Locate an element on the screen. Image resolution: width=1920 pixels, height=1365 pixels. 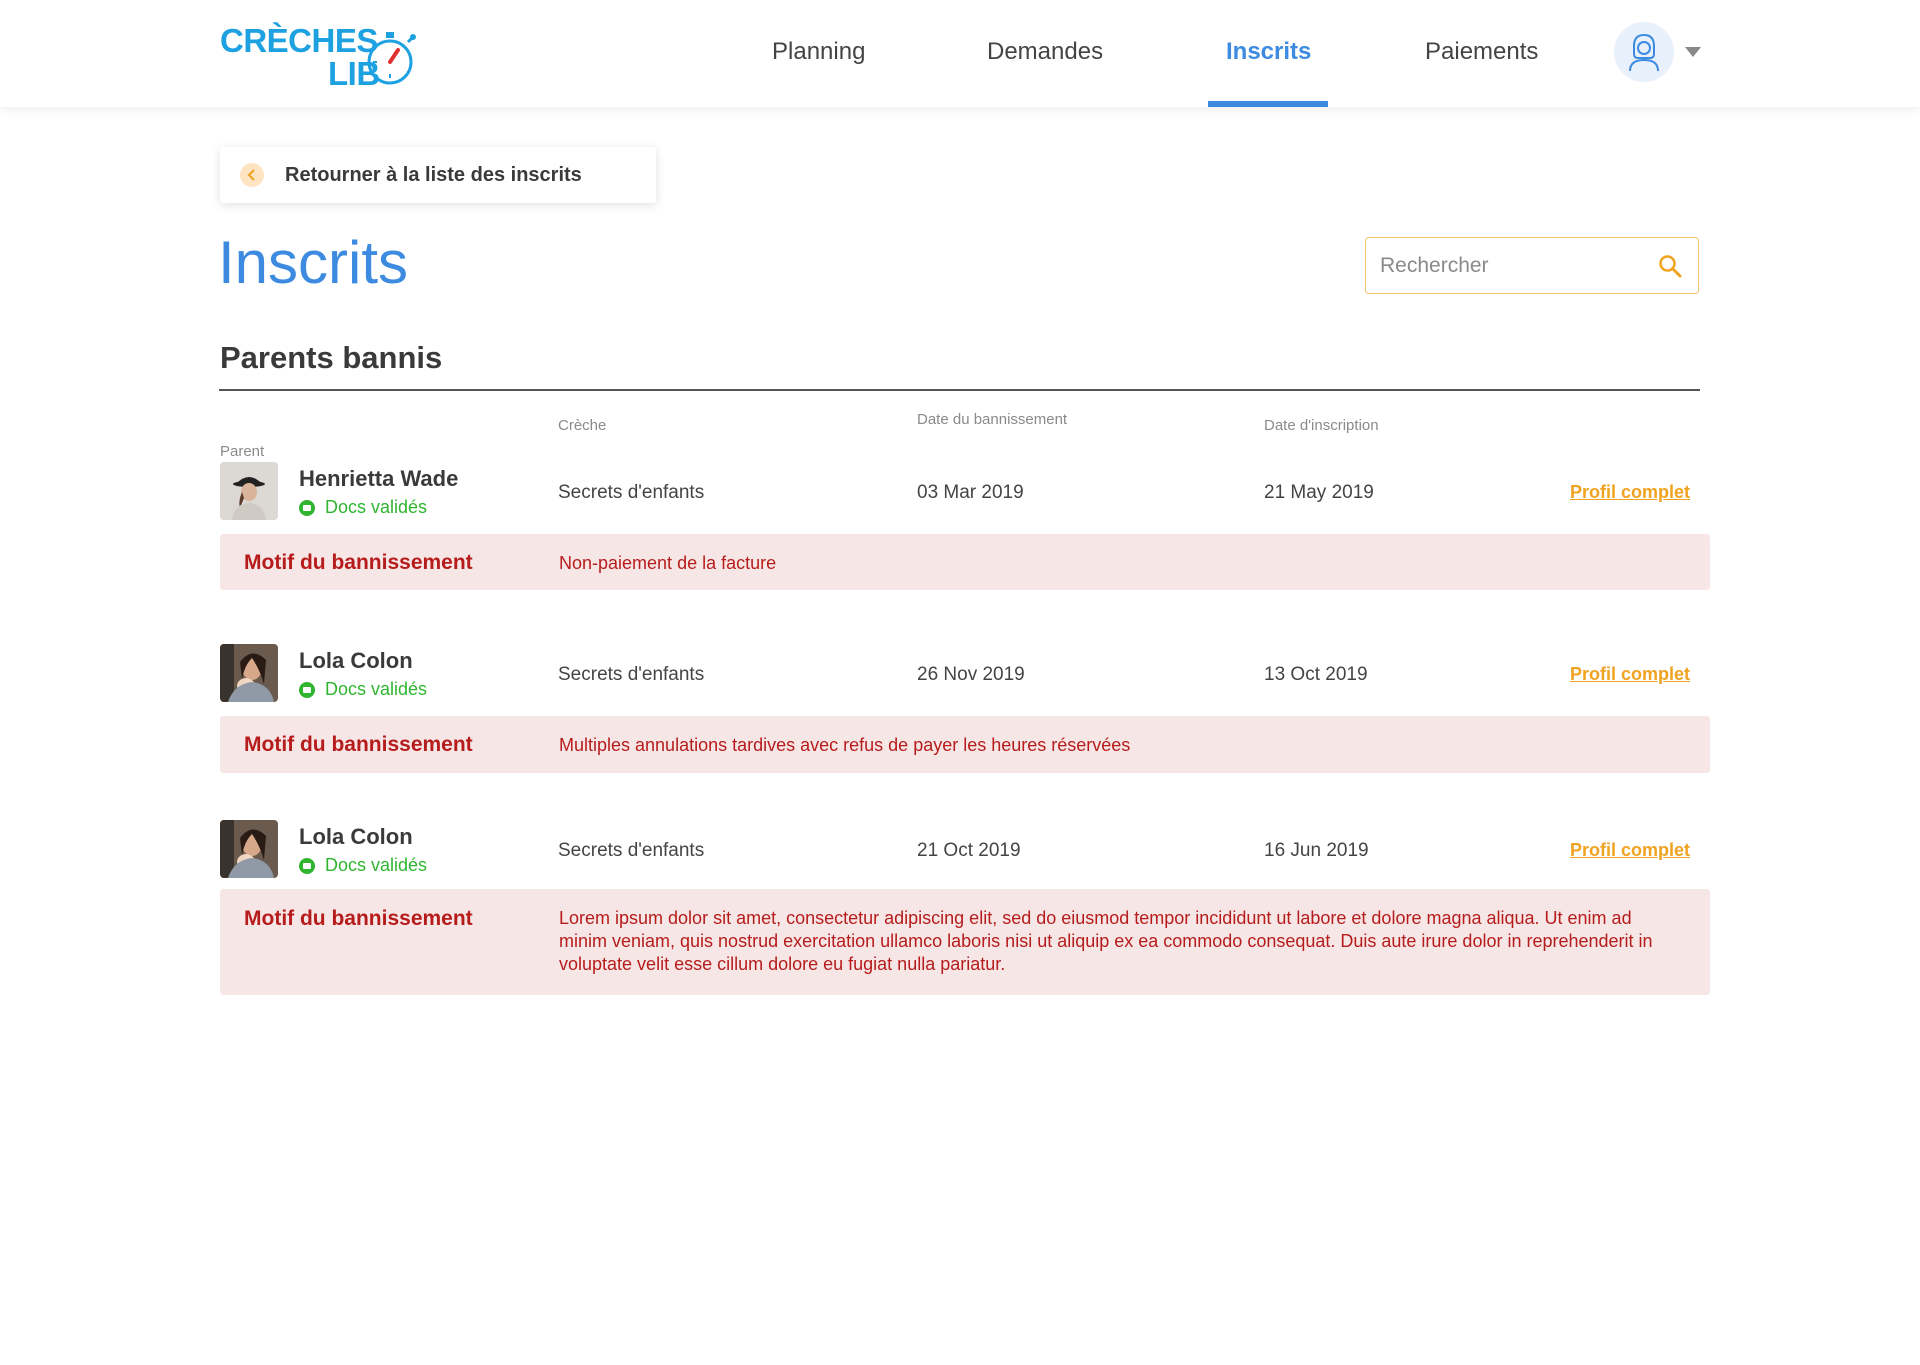
nav-demandes: Demandes is located at coordinates (1045, 72).